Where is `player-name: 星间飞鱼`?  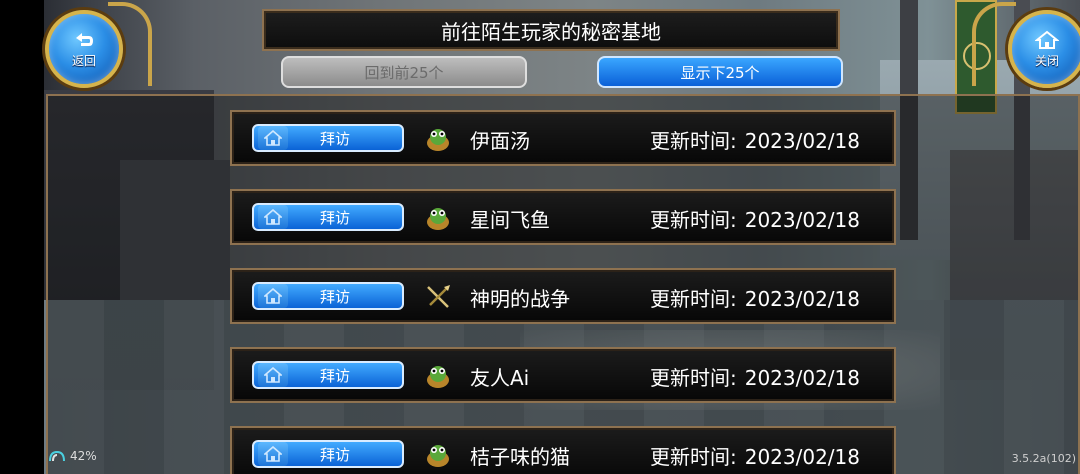
player-name: 星间飞鱼 is located at coordinates (510, 220).